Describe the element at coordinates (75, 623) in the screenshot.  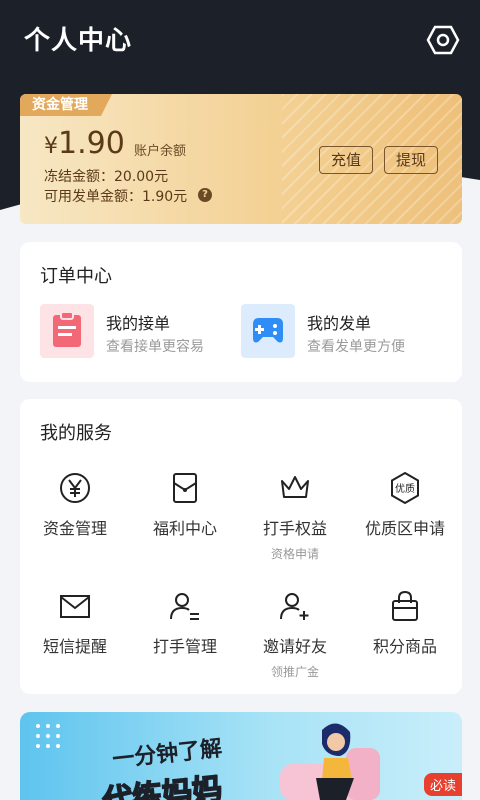
I see `service-sms-reminder: 短信提醒` at that location.